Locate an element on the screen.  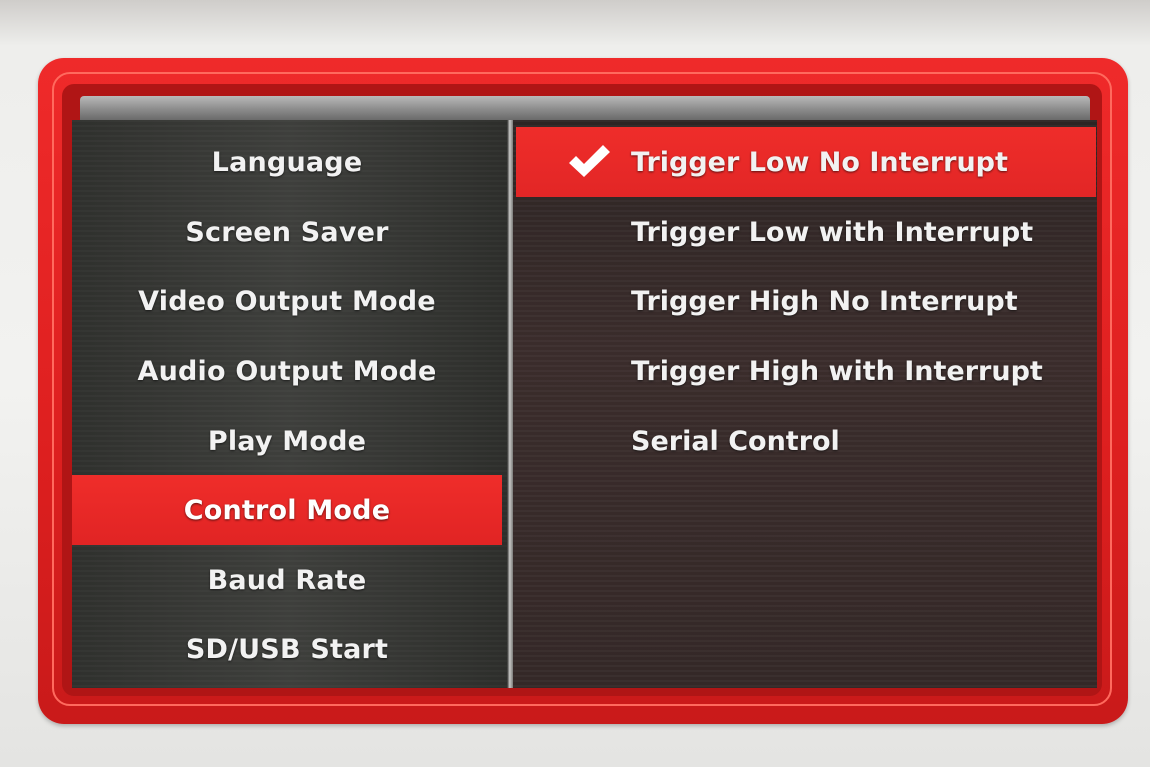
category-item-screen-saver: Screen Saver is located at coordinates (287, 232).